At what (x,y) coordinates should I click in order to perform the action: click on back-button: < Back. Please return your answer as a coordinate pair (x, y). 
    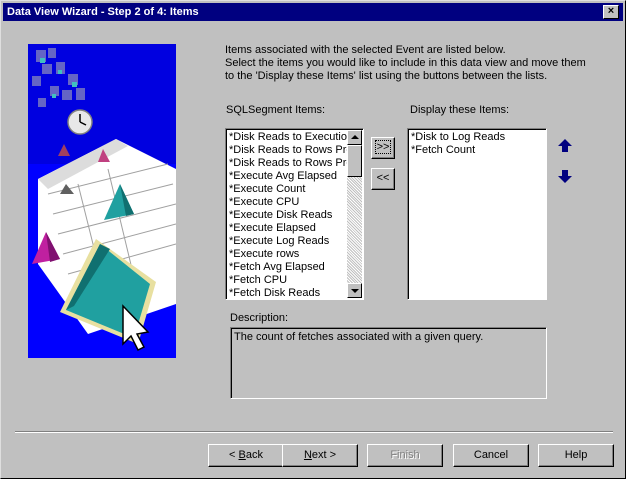
    Looking at the image, I should click on (246, 455).